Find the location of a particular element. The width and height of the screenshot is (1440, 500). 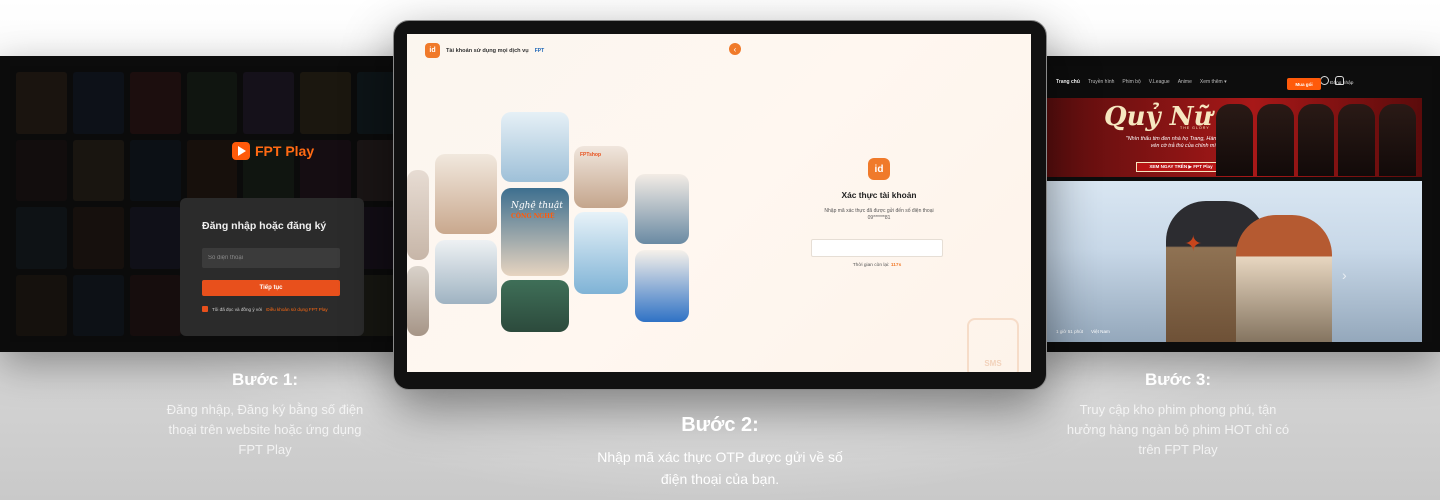

verify-title: Xác thực tài khoản is located at coordinates (879, 195).